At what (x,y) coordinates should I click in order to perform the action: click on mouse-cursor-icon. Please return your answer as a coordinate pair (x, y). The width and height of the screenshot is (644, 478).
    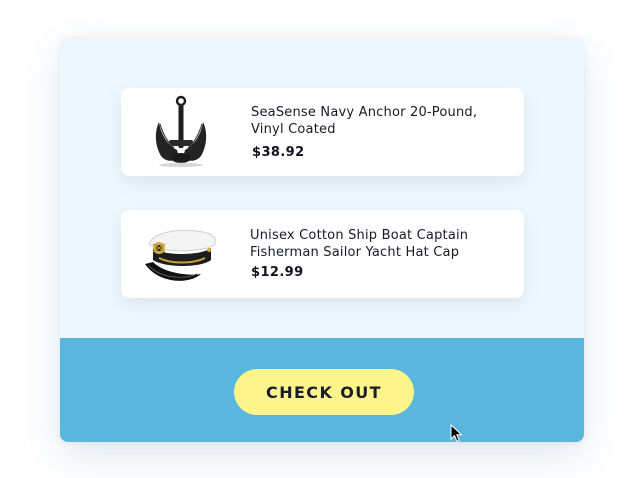
    Looking at the image, I should click on (457, 434).